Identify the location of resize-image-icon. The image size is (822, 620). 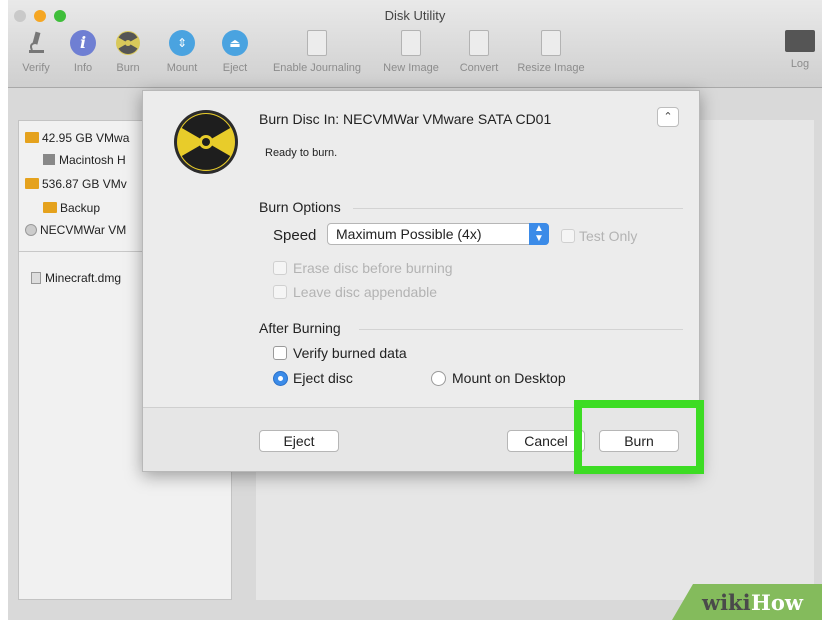
(551, 43).